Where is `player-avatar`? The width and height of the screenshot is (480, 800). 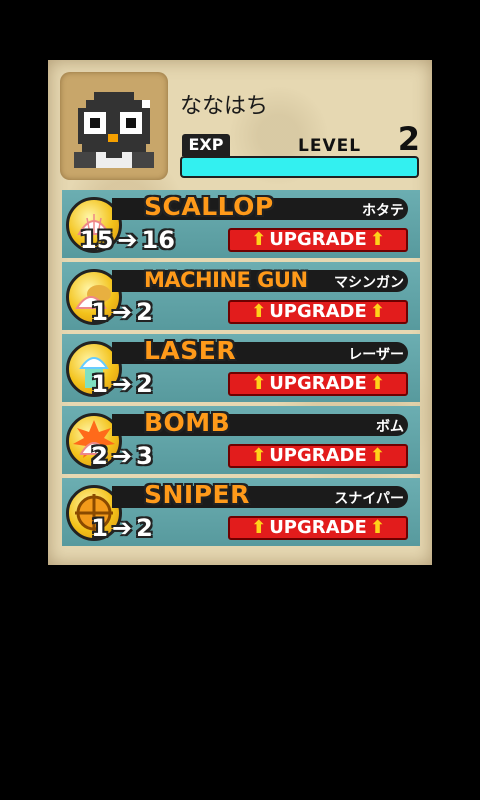 player-avatar is located at coordinates (114, 126).